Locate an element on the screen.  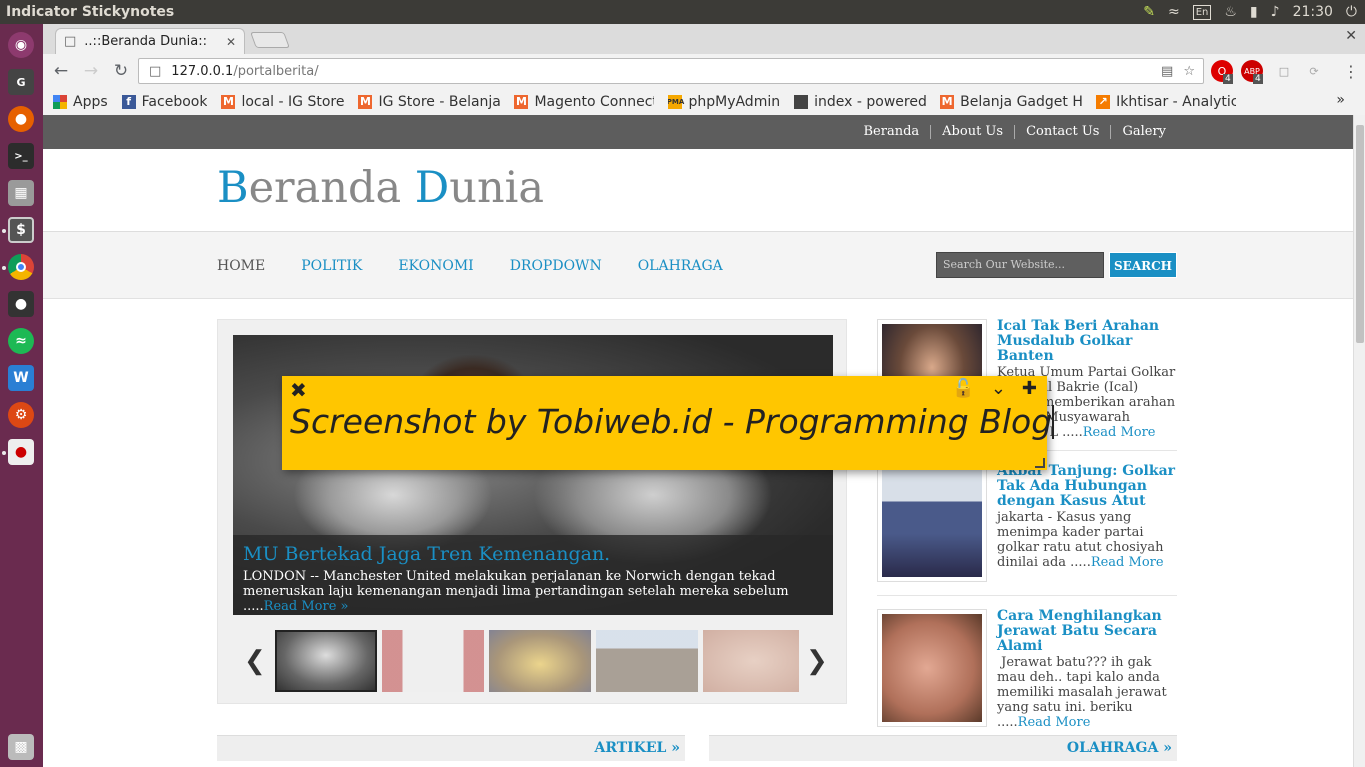
sticky-chevron-down-icon: ⌄ is located at coordinates (998, 388).